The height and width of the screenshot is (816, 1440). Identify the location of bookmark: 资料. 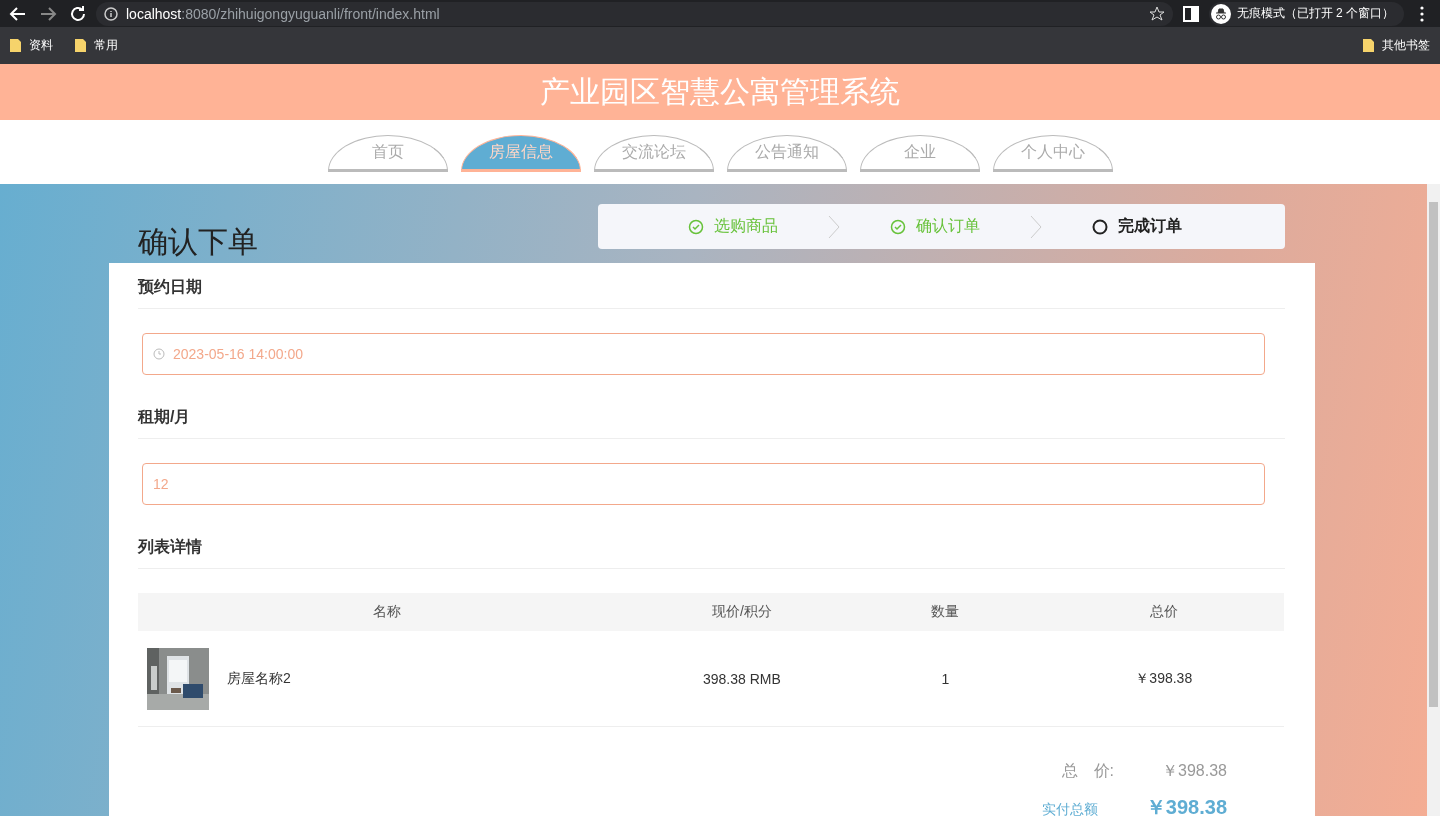
(31, 45).